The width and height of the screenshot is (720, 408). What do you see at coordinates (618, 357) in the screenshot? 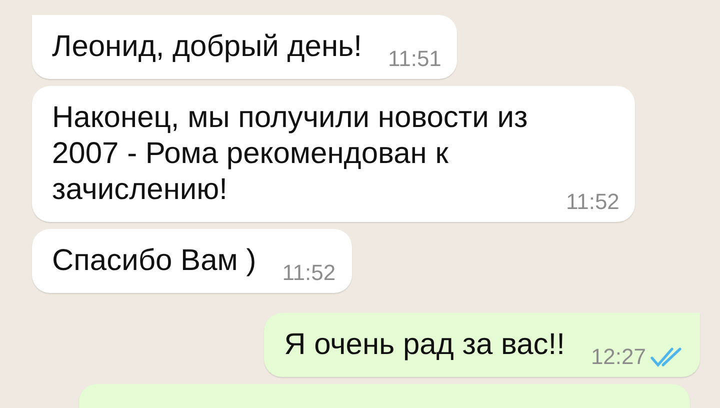
I see `message-time: 12:27` at bounding box center [618, 357].